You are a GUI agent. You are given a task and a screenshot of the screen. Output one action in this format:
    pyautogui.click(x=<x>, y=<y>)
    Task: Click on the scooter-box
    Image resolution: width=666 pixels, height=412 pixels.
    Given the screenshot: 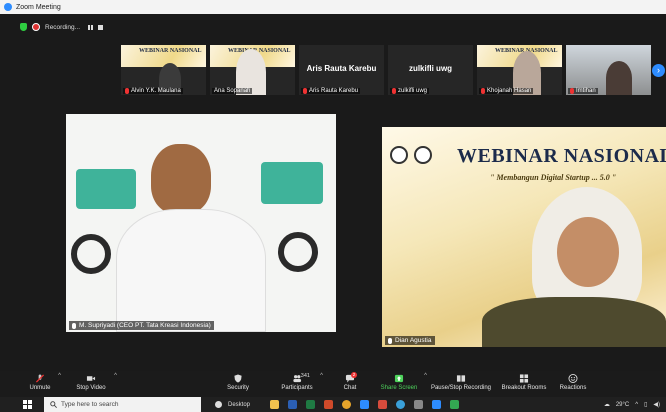 What is the action you would take?
    pyautogui.click(x=292, y=183)
    